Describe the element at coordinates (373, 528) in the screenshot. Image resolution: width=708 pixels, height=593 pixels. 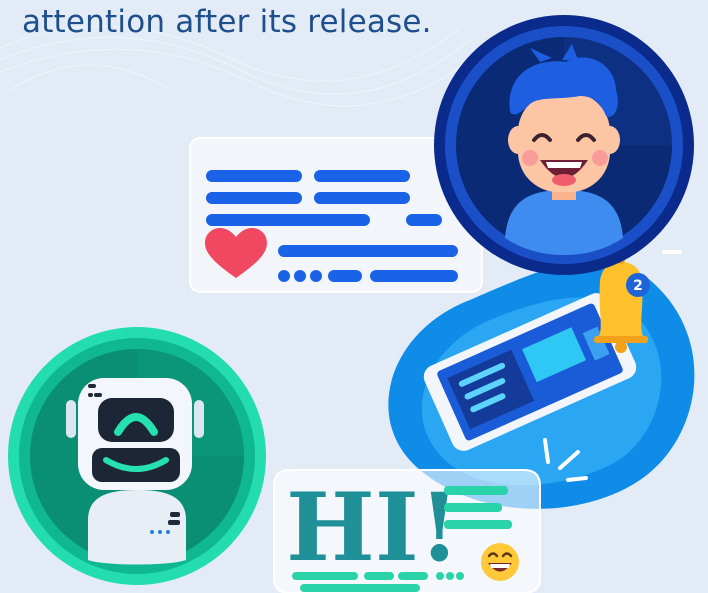
I see `greeting-text: HI!` at that location.